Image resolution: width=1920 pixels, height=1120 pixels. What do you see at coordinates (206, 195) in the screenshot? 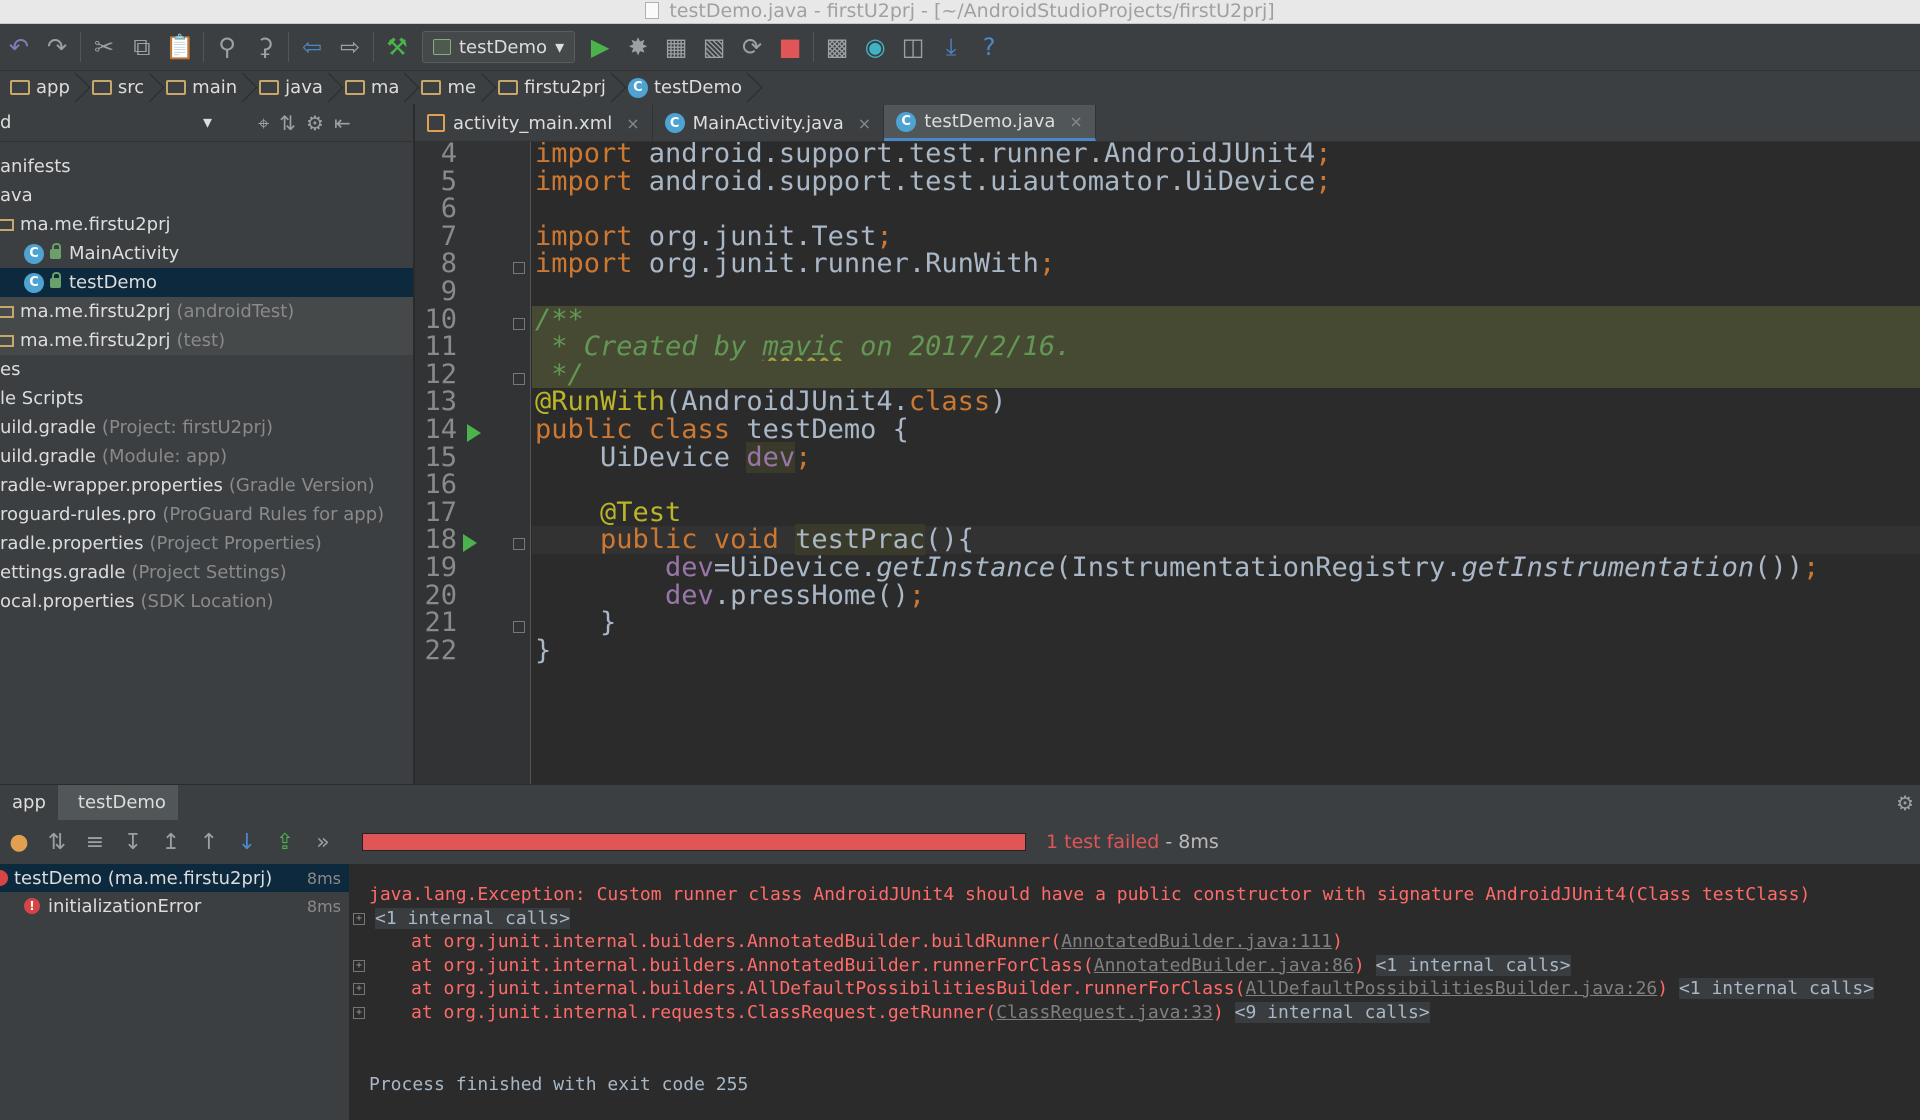
I see `project-tree-item: ava` at bounding box center [206, 195].